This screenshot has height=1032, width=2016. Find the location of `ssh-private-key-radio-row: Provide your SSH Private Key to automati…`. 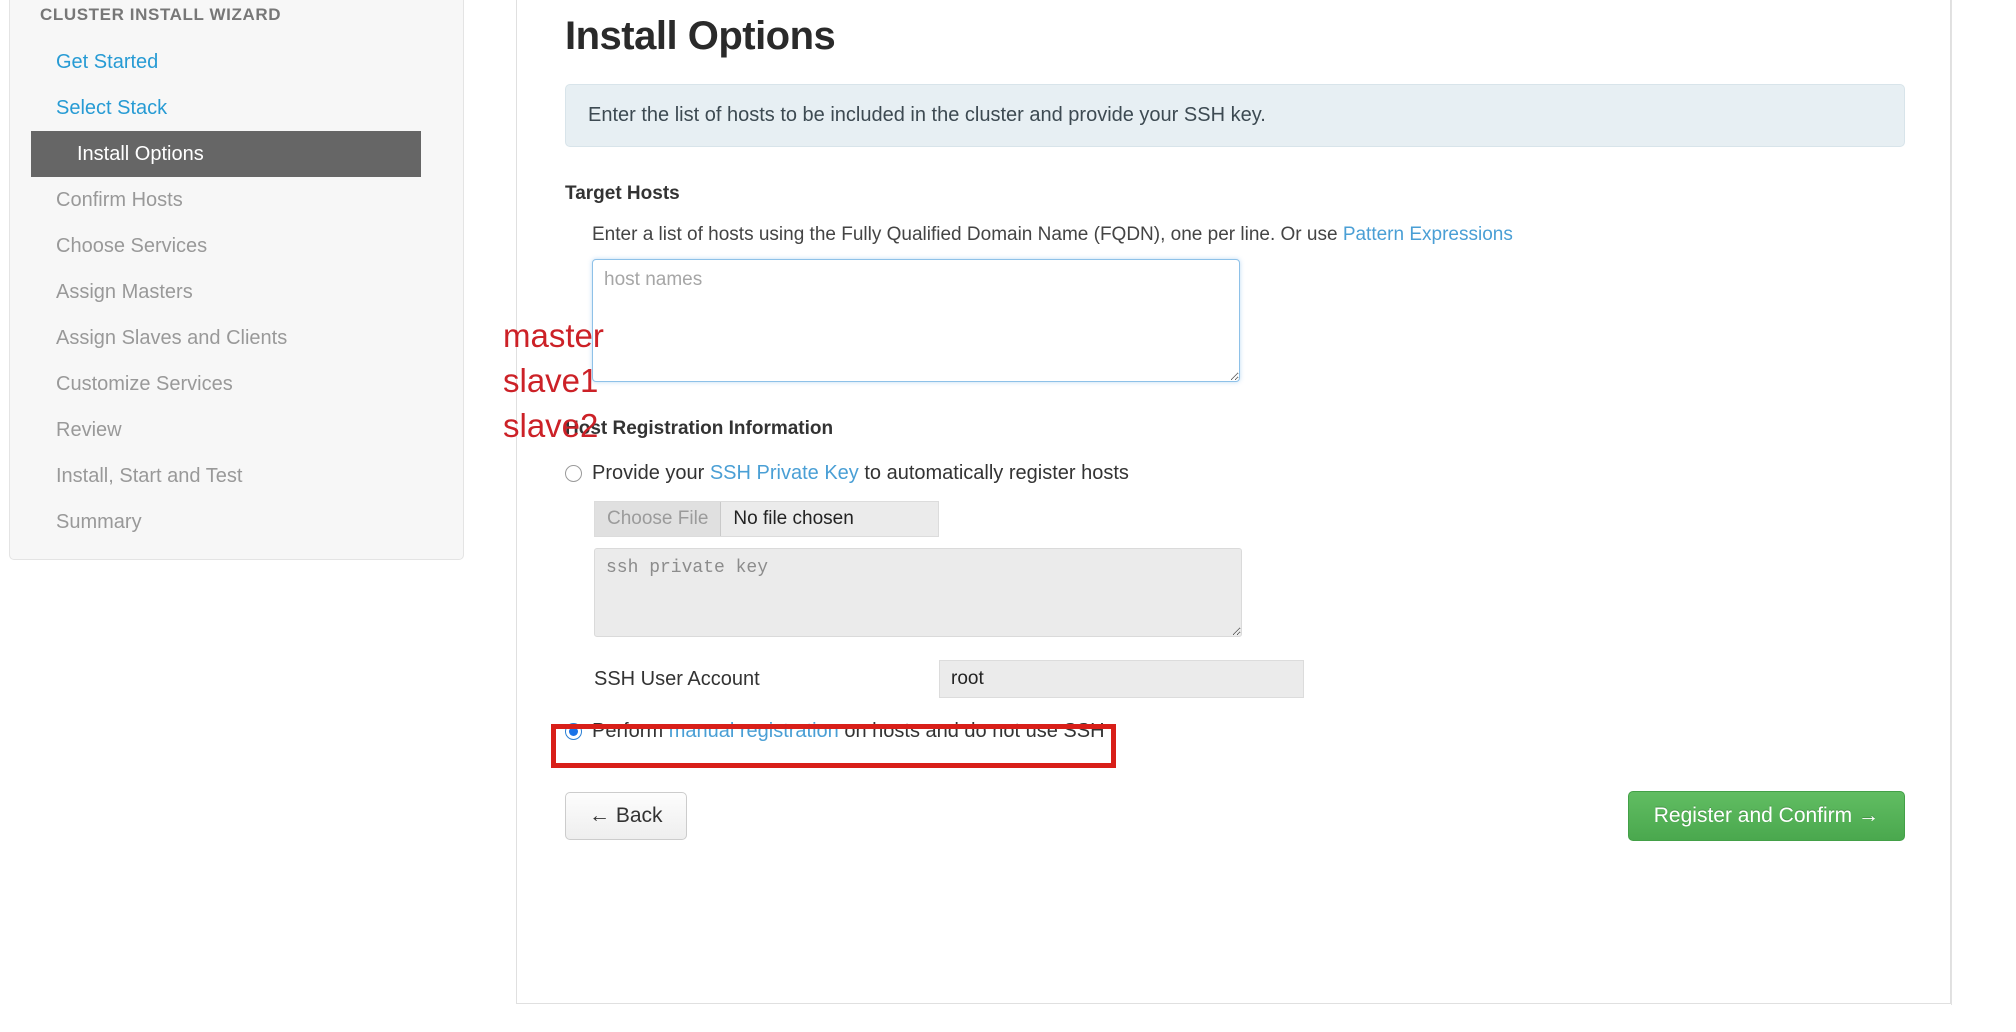

ssh-private-key-radio-row: Provide your SSH Private Key to automati… is located at coordinates (1233, 473).